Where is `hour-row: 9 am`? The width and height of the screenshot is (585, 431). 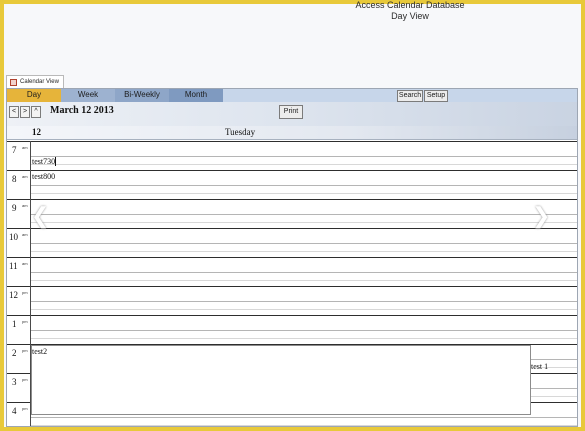 hour-row: 9 am is located at coordinates (292, 213).